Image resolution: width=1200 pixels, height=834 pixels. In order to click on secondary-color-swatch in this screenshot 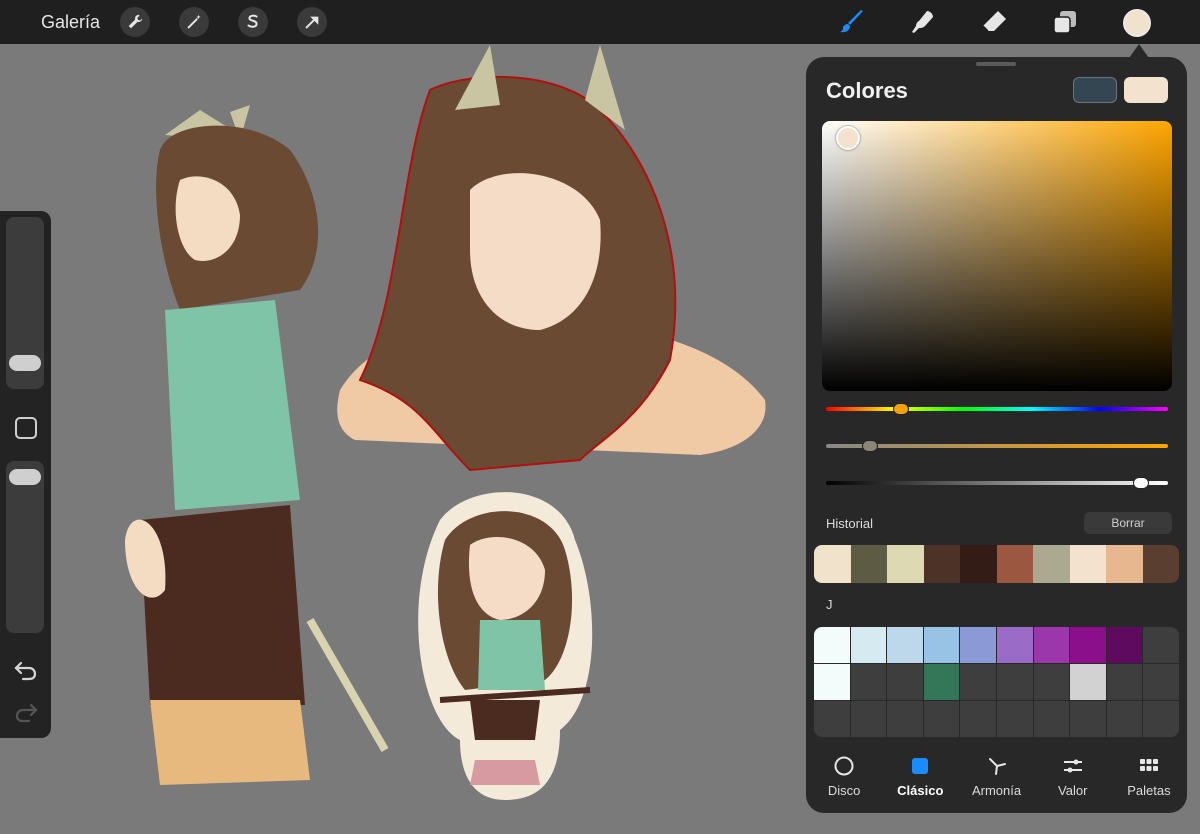, I will do `click(1095, 90)`.